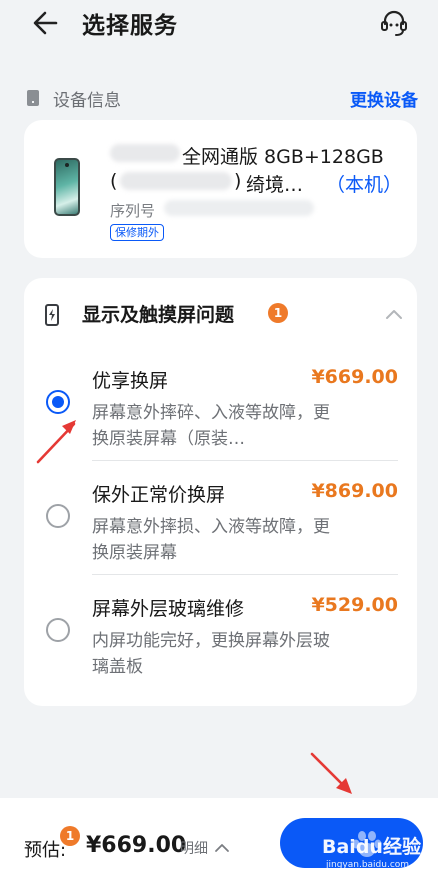  What do you see at coordinates (70, 836) in the screenshot?
I see `estimate-count-badge: 1` at bounding box center [70, 836].